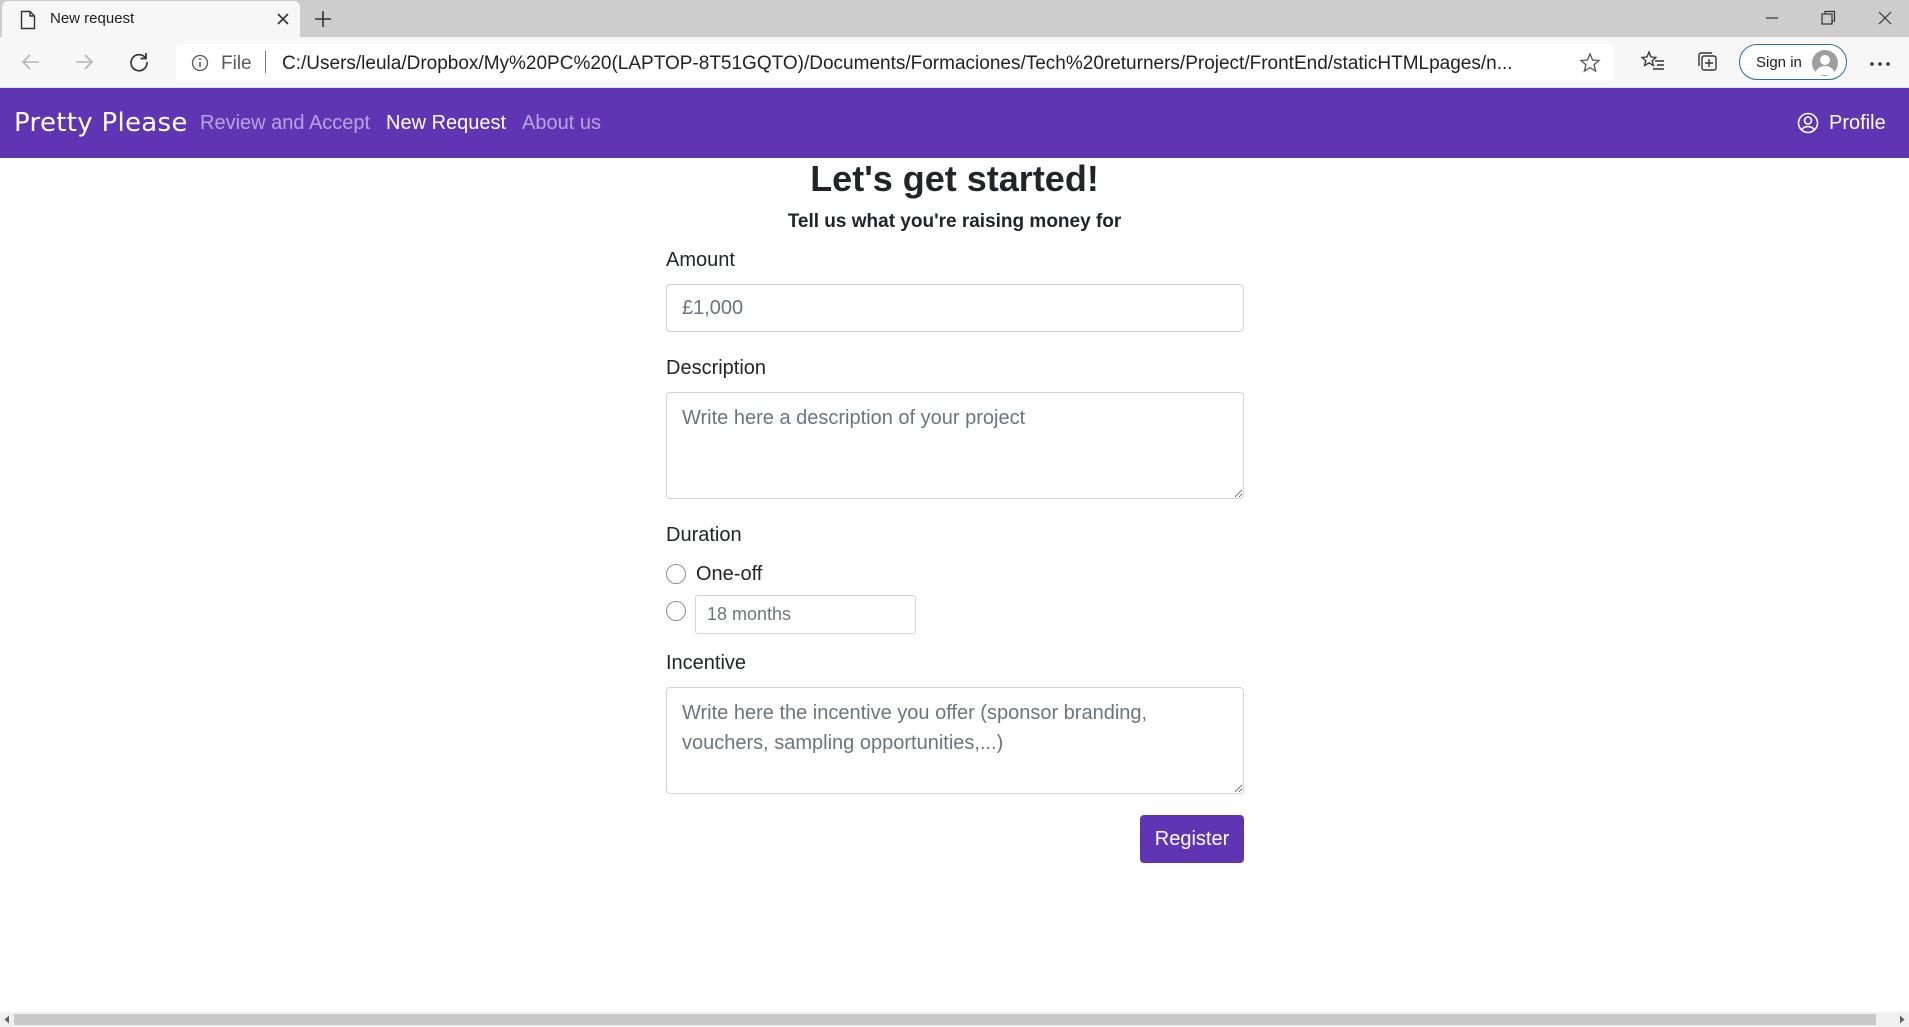 The image size is (1909, 1027). What do you see at coordinates (706, 663) in the screenshot?
I see `incentive-label: Incentive` at bounding box center [706, 663].